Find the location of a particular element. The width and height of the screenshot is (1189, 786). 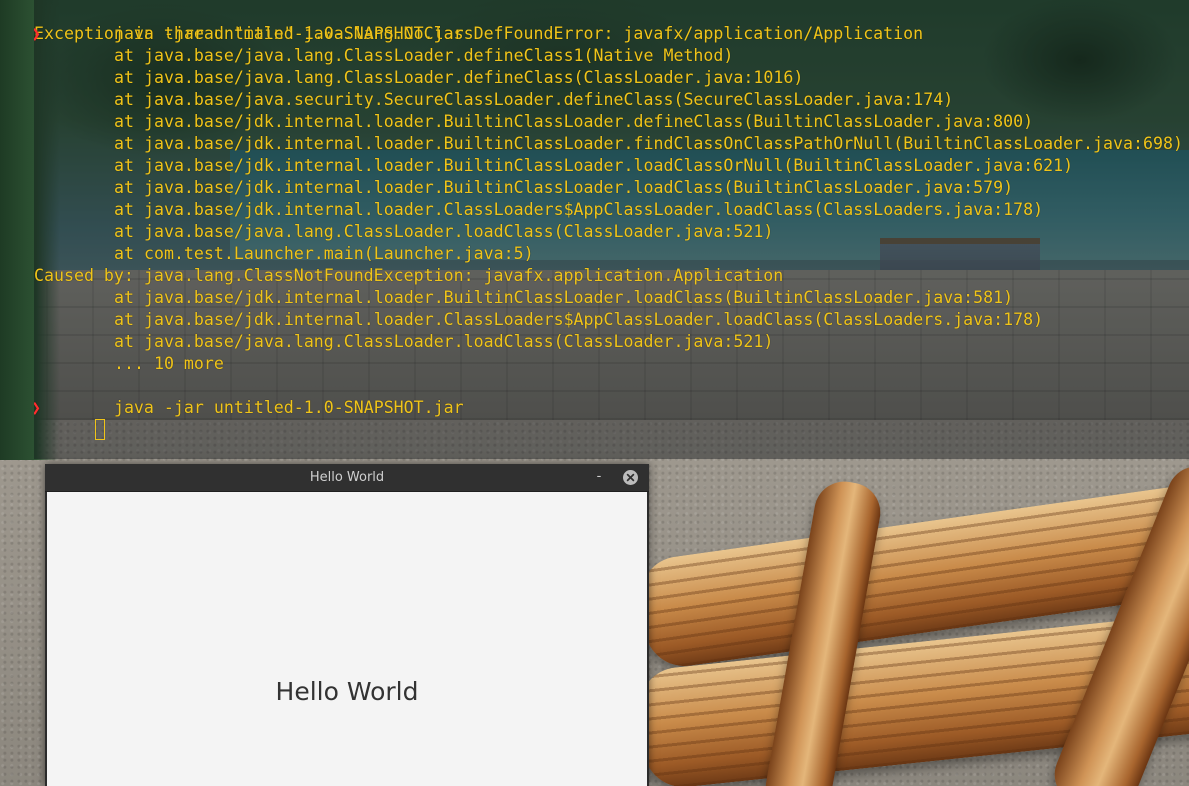

stacktrace-more-line: ... 10 more is located at coordinates (169, 363).